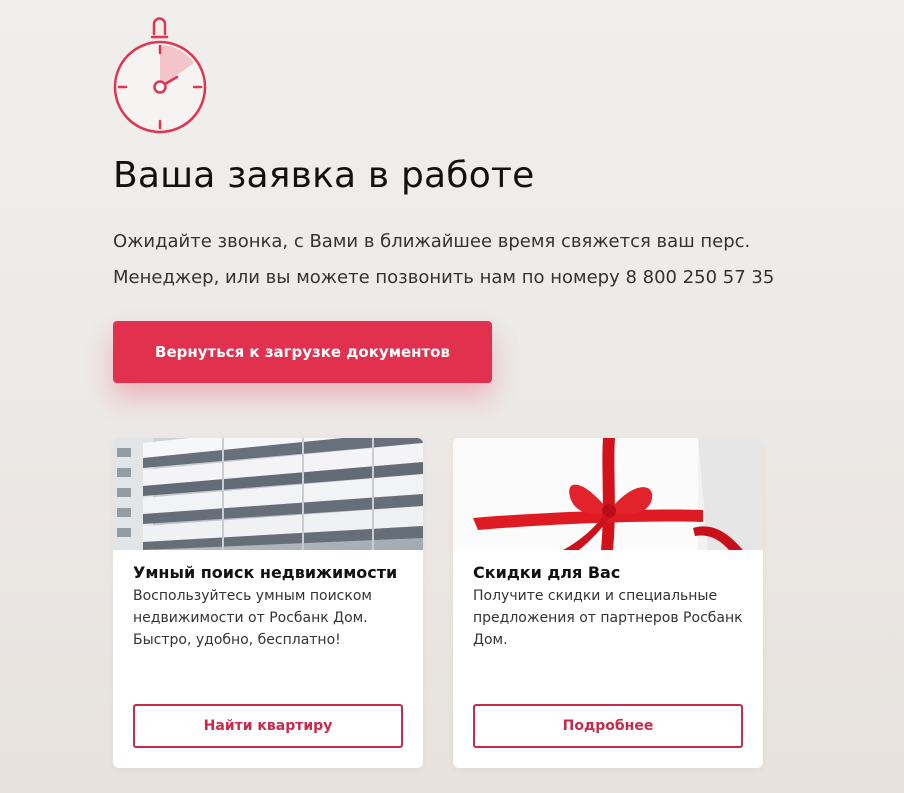 The image size is (904, 793). What do you see at coordinates (160, 75) in the screenshot?
I see `stopwatch-icon` at bounding box center [160, 75].